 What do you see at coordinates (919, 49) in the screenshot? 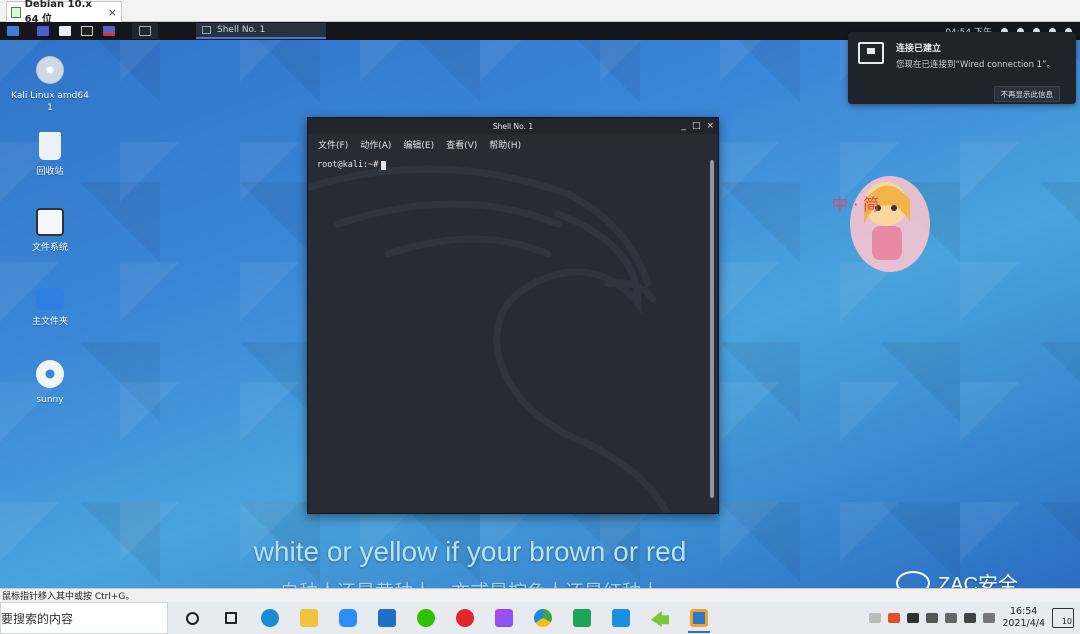
I see `notification-title: 连接已建立` at bounding box center [919, 49].